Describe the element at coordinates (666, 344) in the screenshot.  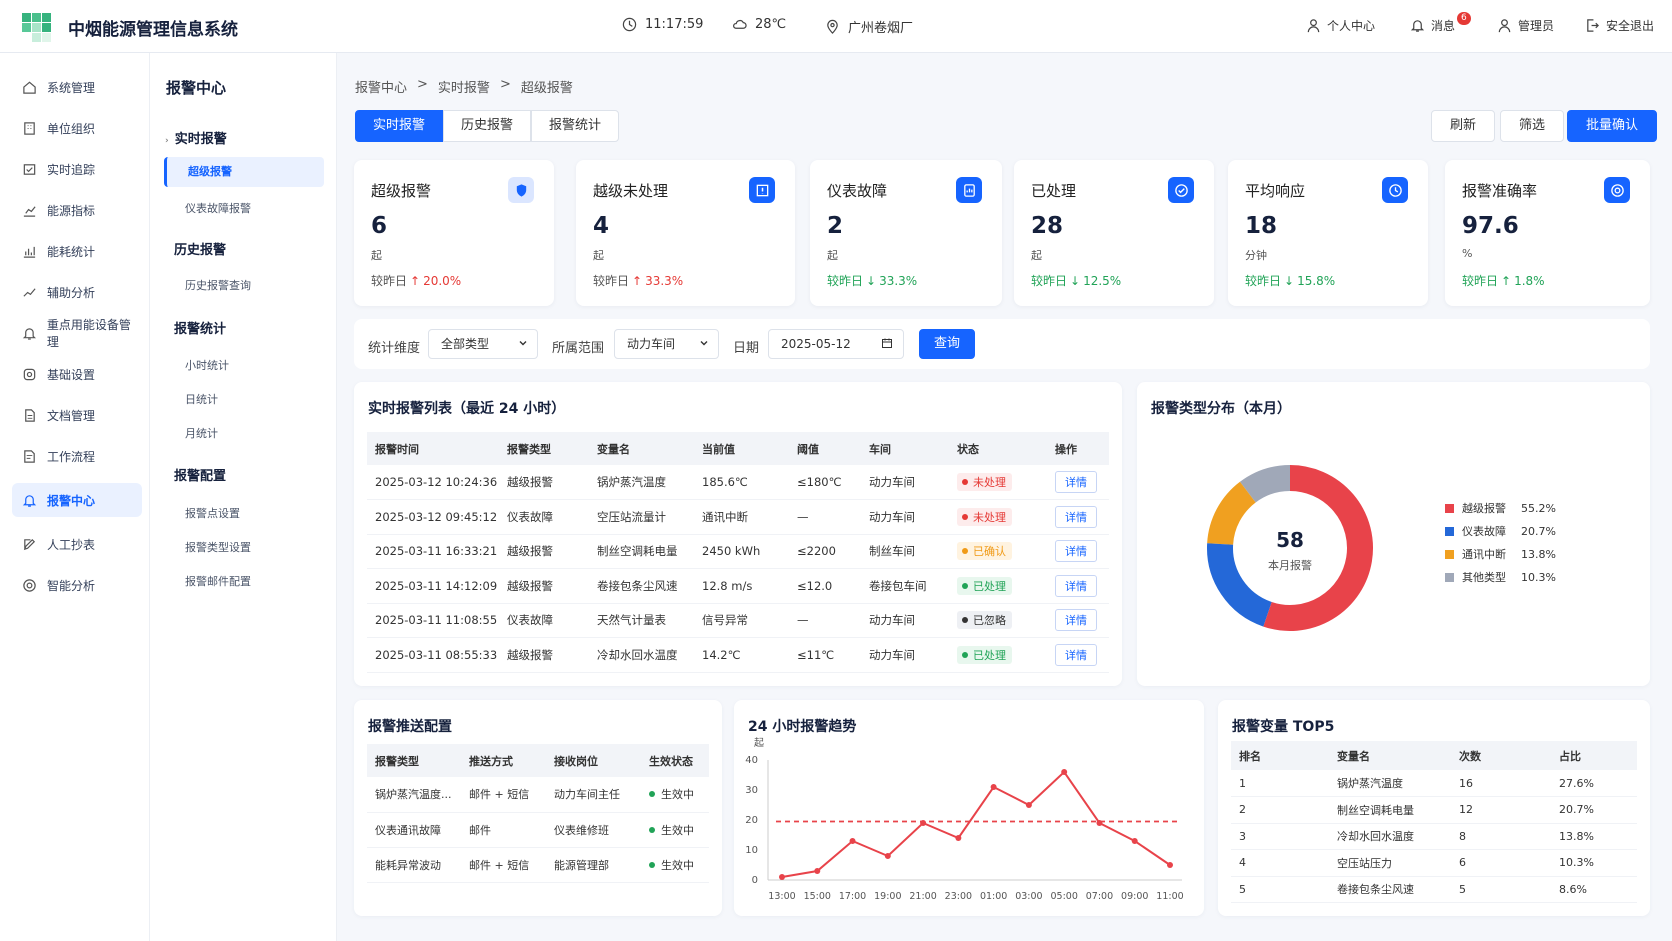
I see `scope-select: 动力车间` at that location.